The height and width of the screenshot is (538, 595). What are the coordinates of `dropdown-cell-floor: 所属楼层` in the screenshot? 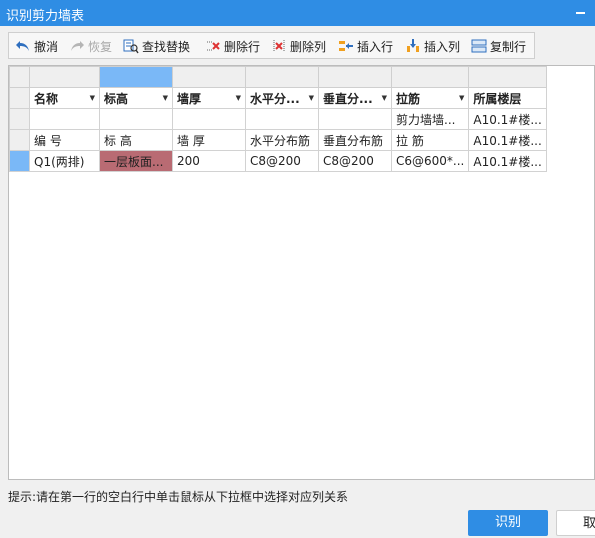 It's located at (507, 98).